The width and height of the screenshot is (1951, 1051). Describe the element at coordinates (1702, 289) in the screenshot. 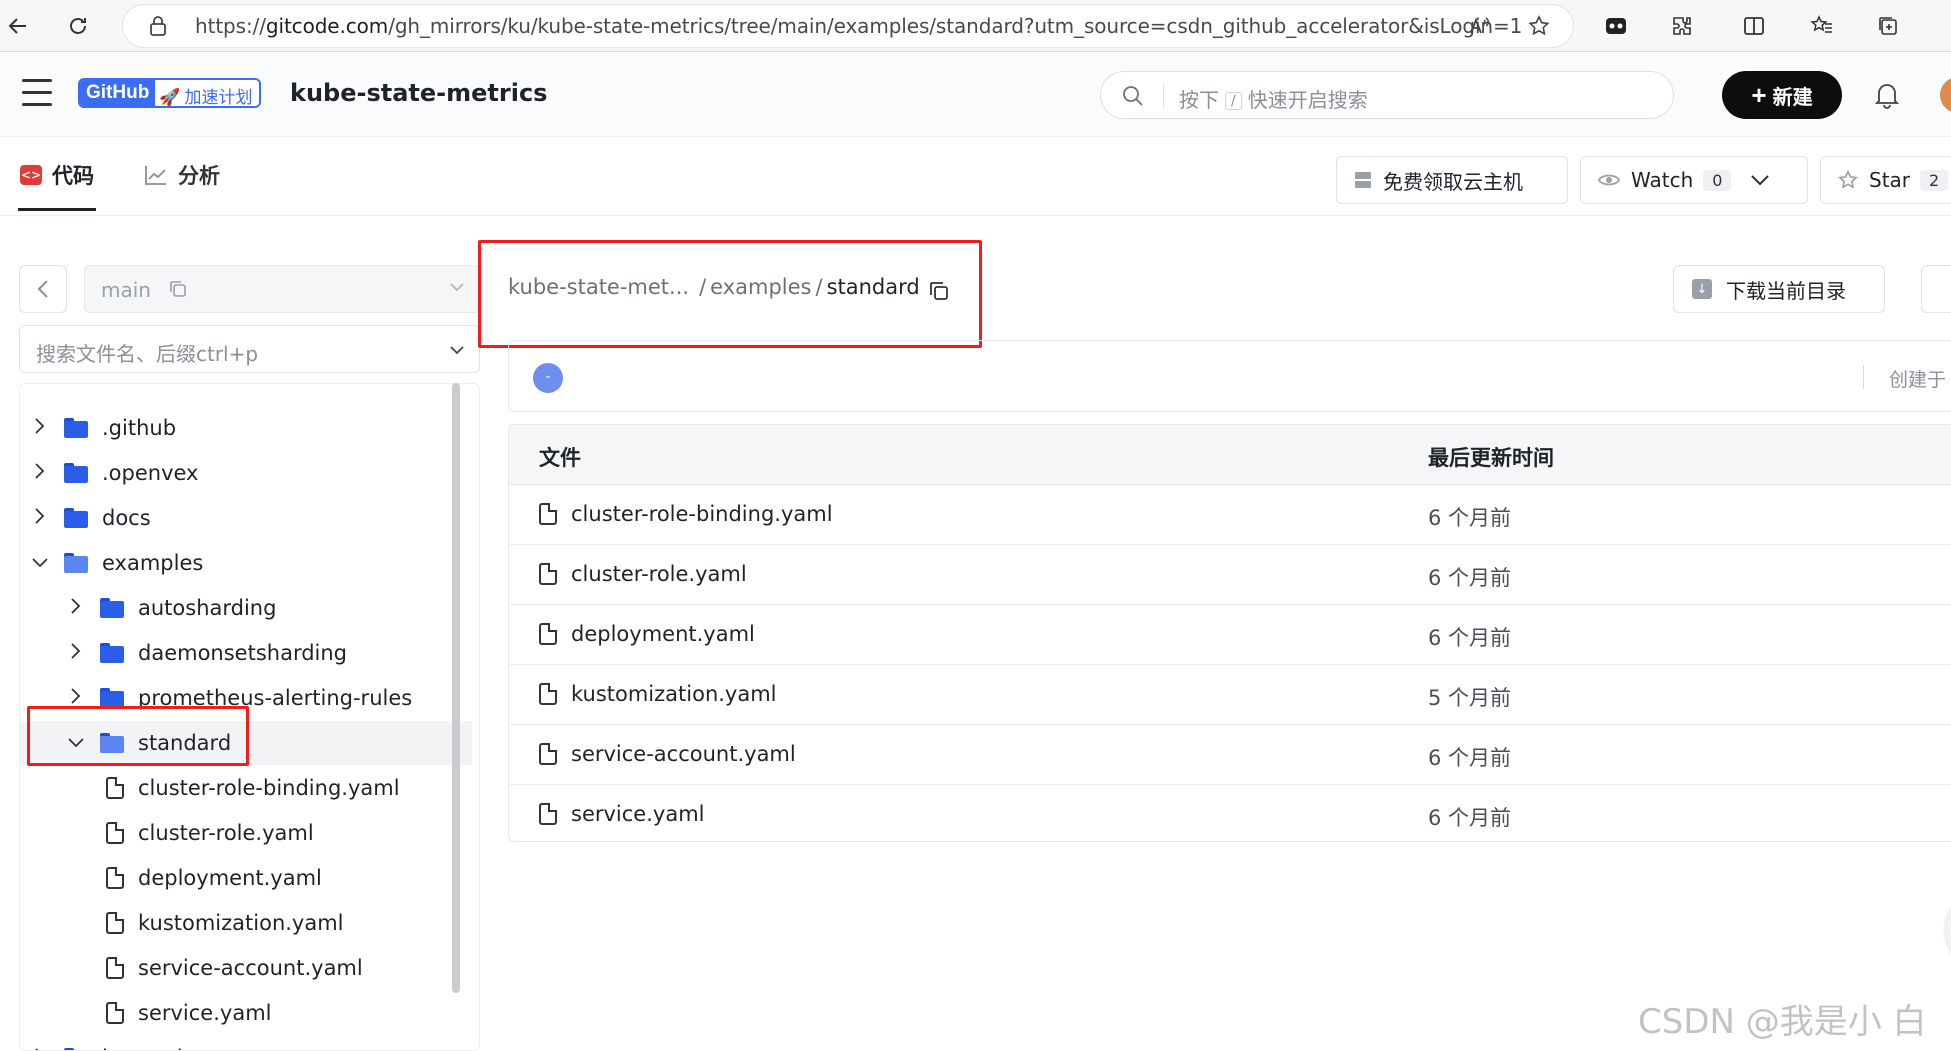

I see `download-icon: ↓` at that location.